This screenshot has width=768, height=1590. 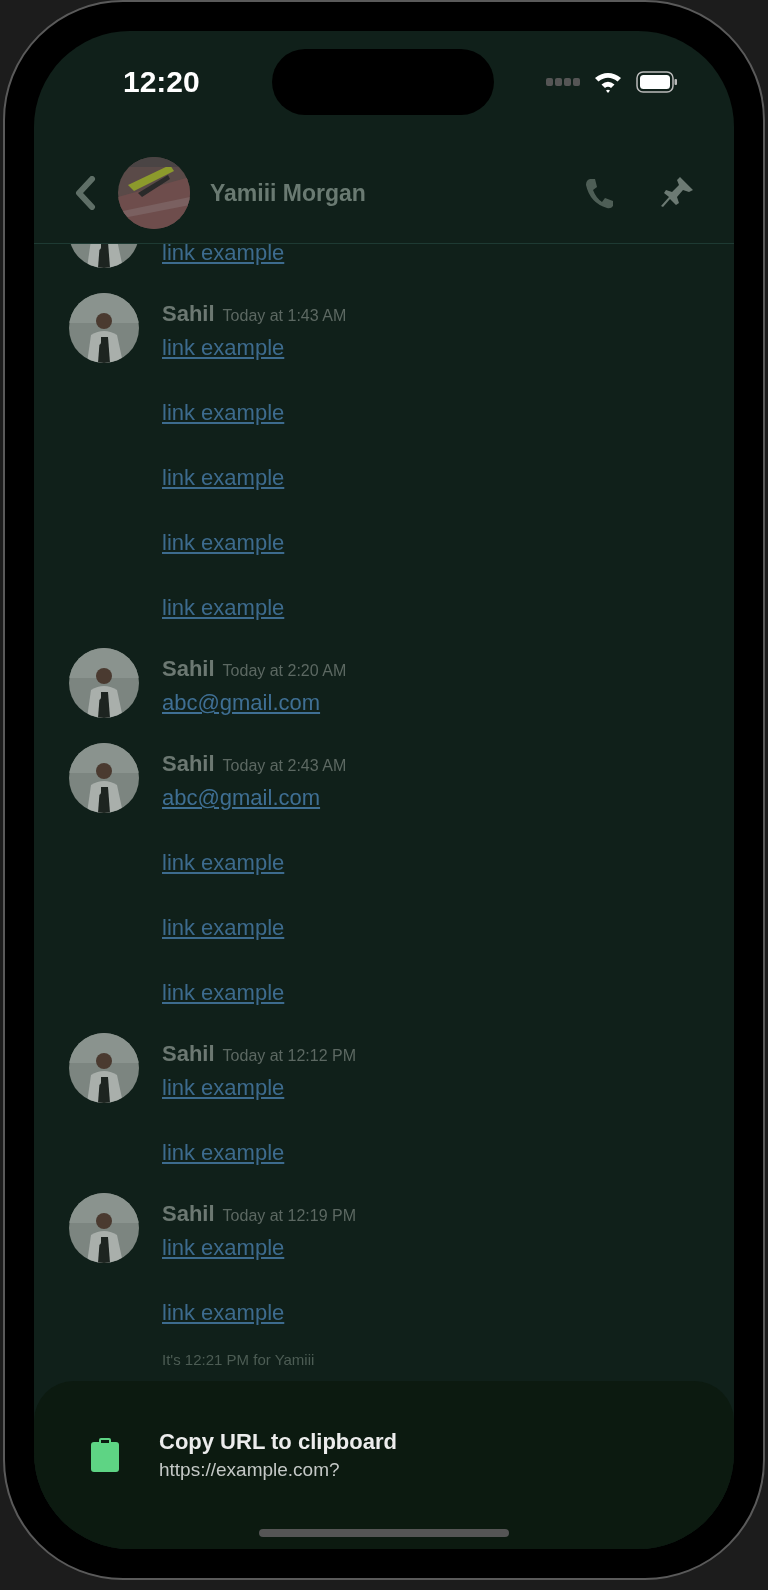 I want to click on status-time: 12:20, so click(x=161, y=82).